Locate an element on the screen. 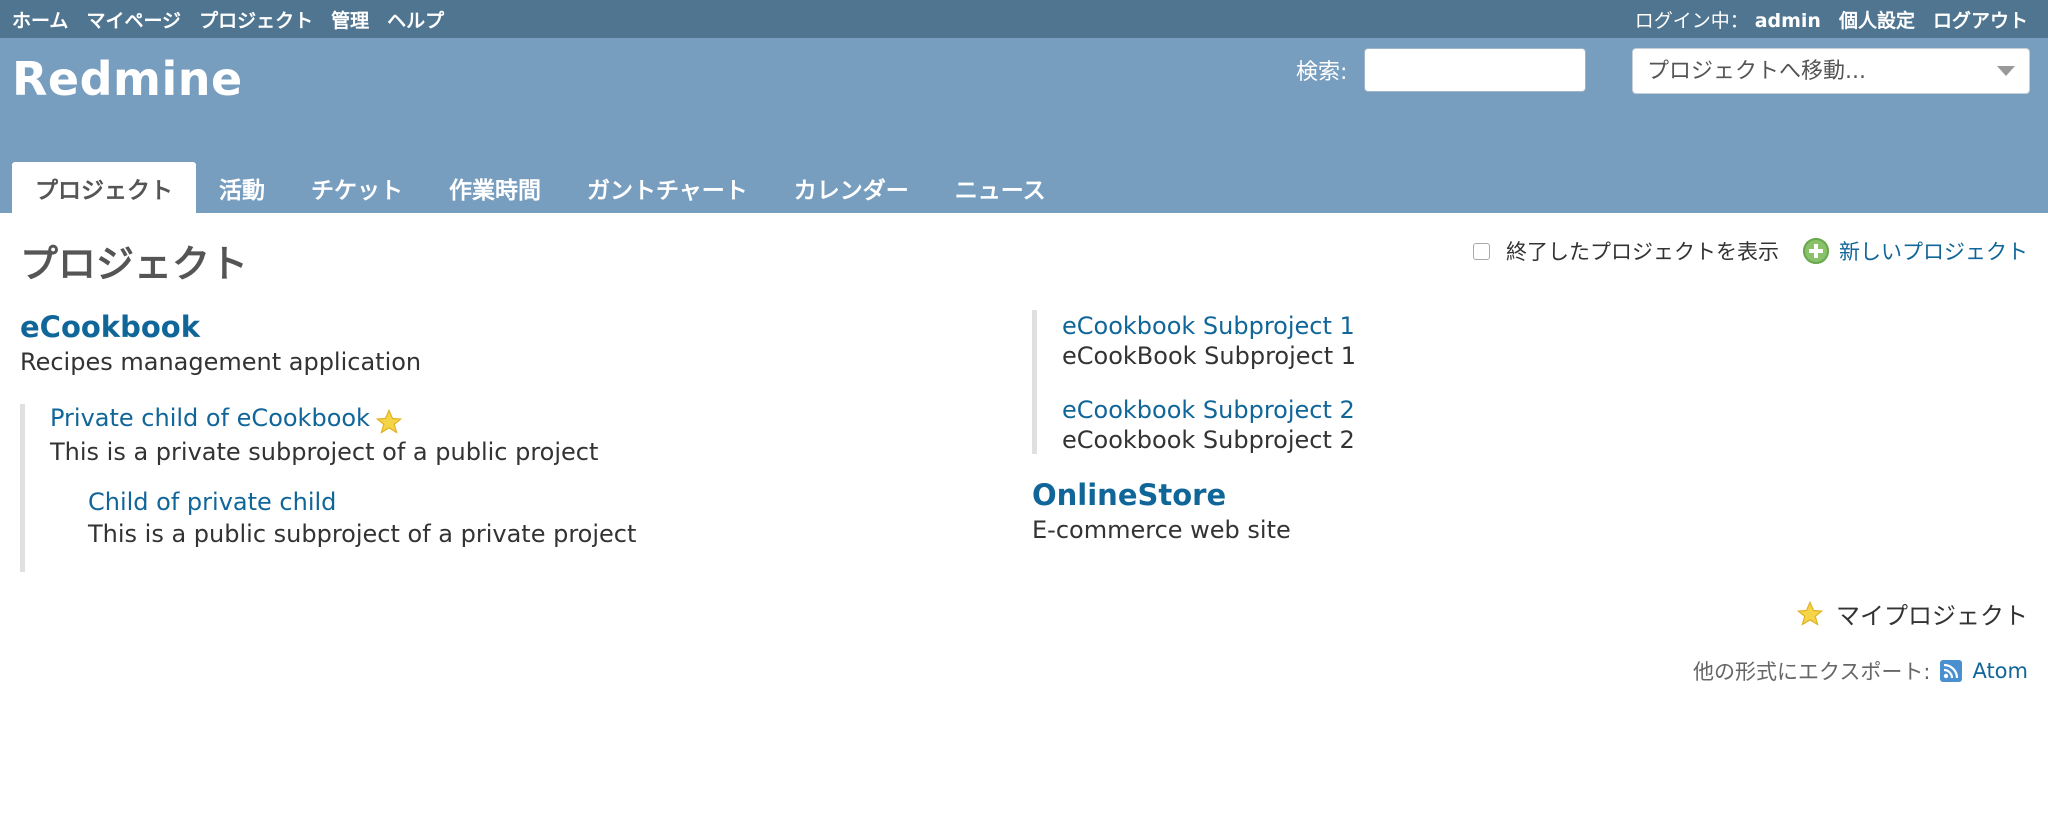  contextual-actions: 終了したプロジェクトを表示 新しいプロジェクト is located at coordinates (1750, 251).